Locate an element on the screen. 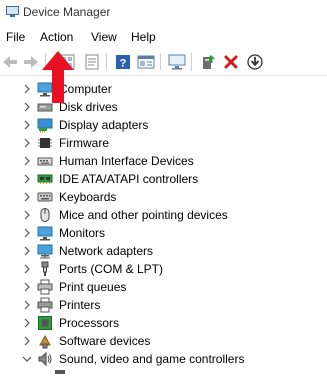  tree-item-keyboards: Keyboards is located at coordinates (163, 197).